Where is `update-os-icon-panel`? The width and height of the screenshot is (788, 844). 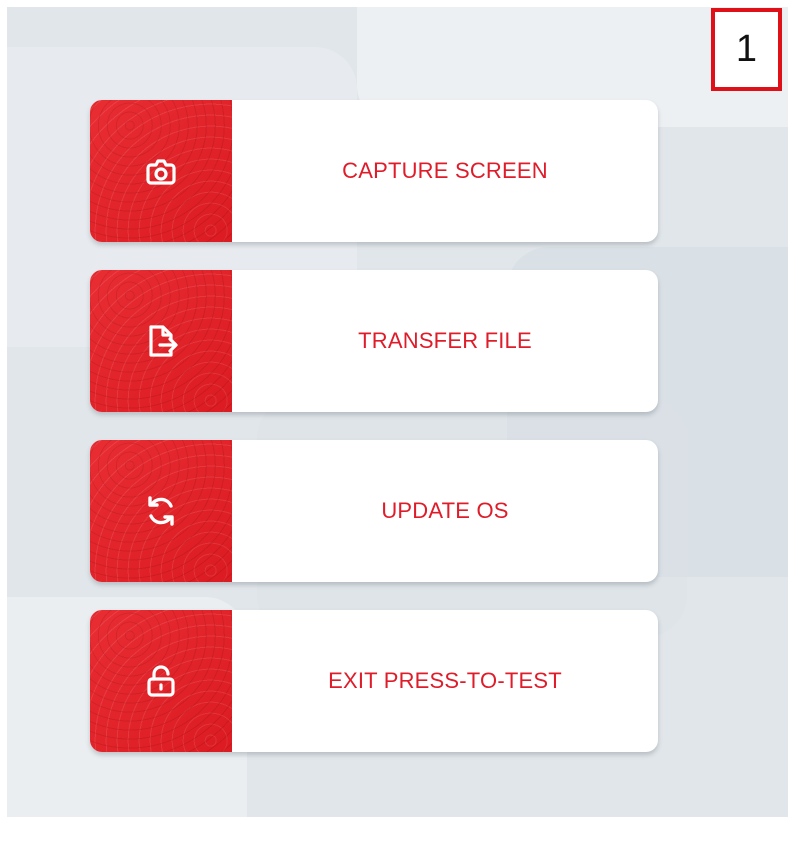
update-os-icon-panel is located at coordinates (161, 511).